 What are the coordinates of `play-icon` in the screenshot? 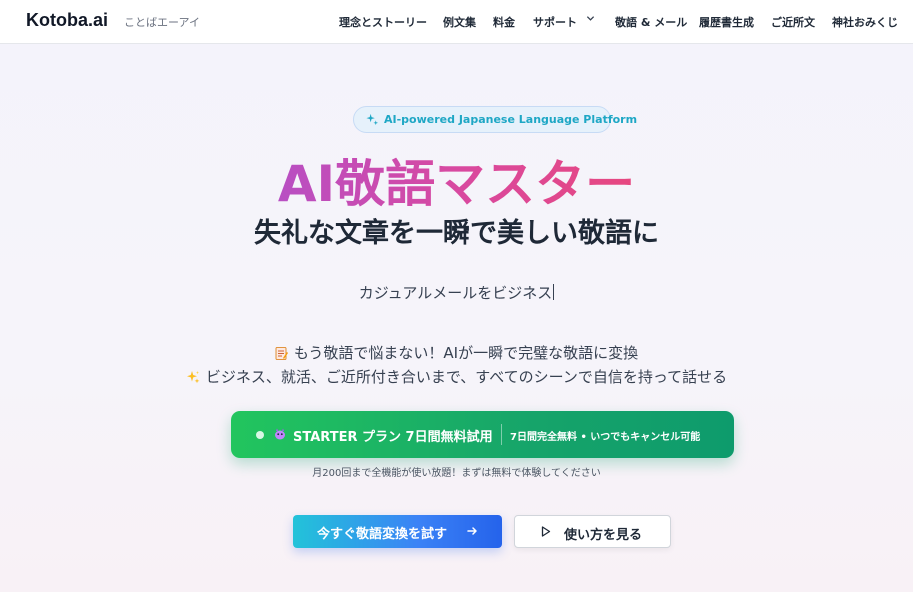 It's located at (546, 531).